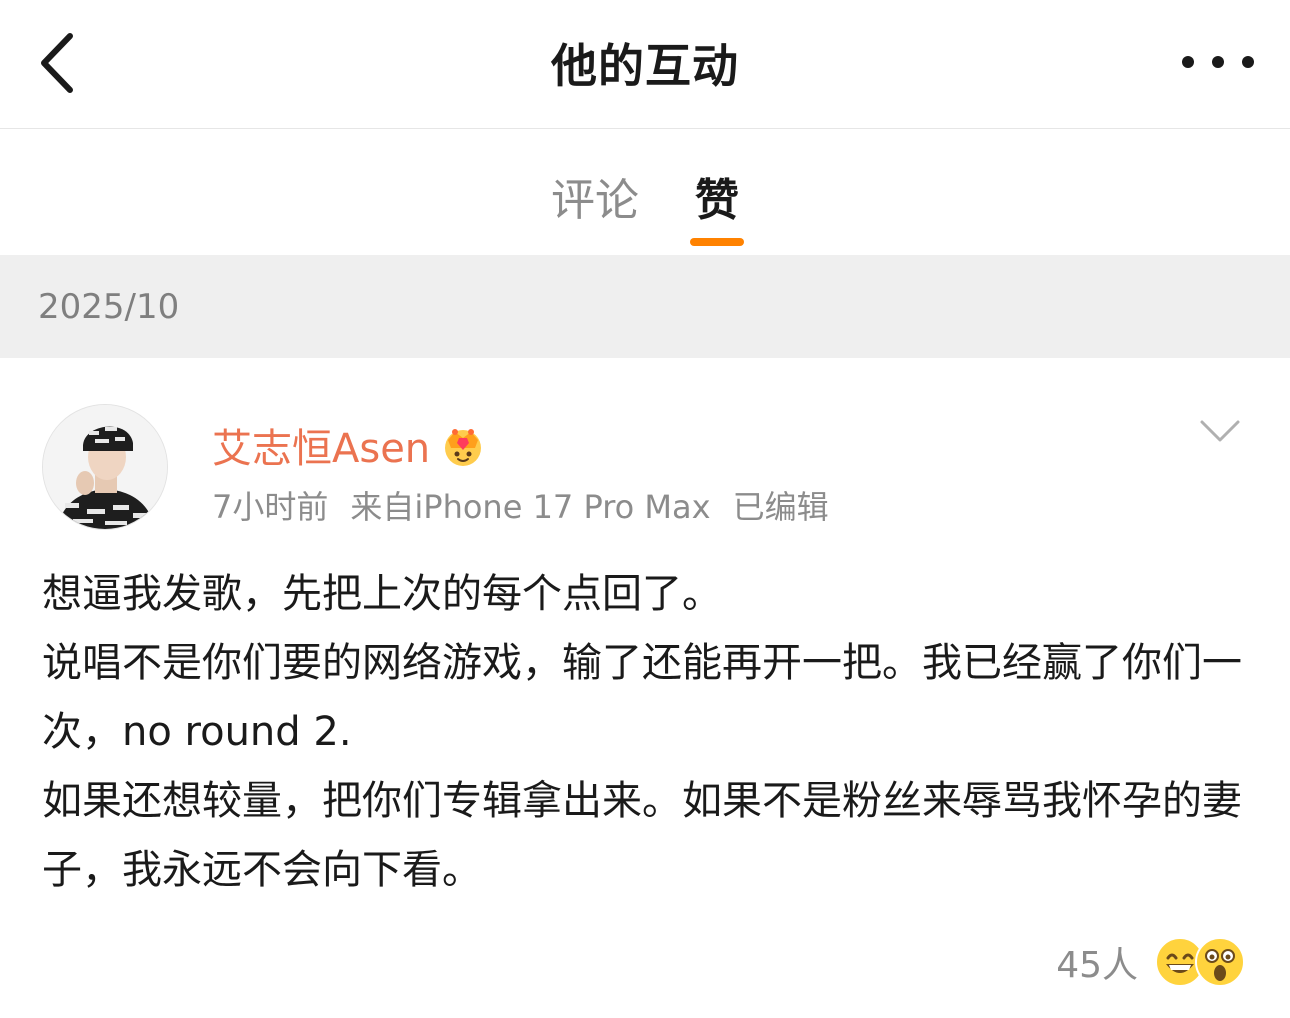 This screenshot has width=1290, height=1018. What do you see at coordinates (595, 200) in the screenshot?
I see `tab-label: 评论` at bounding box center [595, 200].